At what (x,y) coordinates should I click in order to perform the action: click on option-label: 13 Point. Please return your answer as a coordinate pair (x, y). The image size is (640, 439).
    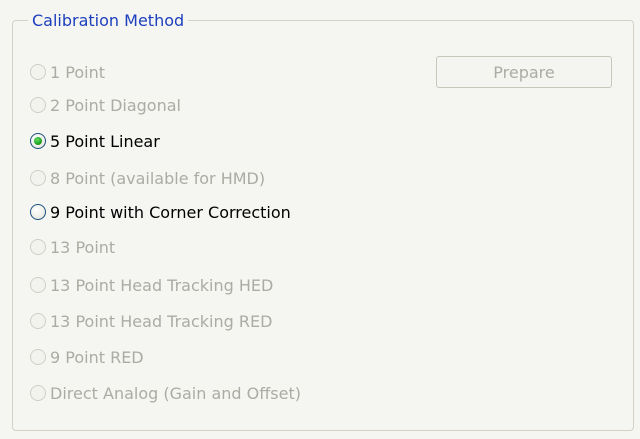
    Looking at the image, I should click on (83, 247).